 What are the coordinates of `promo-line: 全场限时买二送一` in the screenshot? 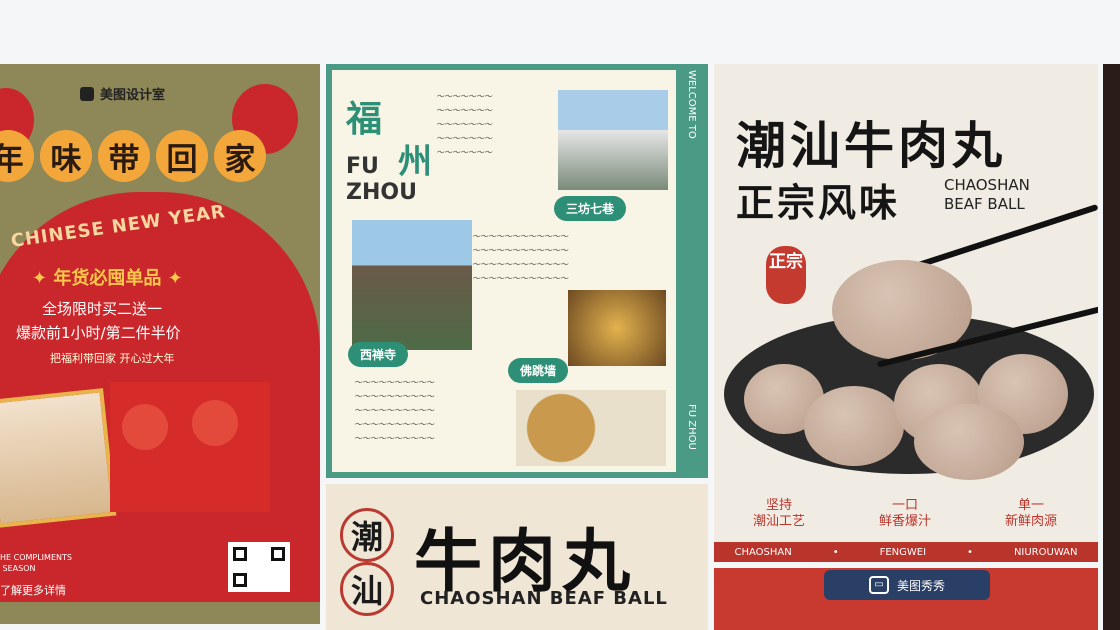 It's located at (102, 309).